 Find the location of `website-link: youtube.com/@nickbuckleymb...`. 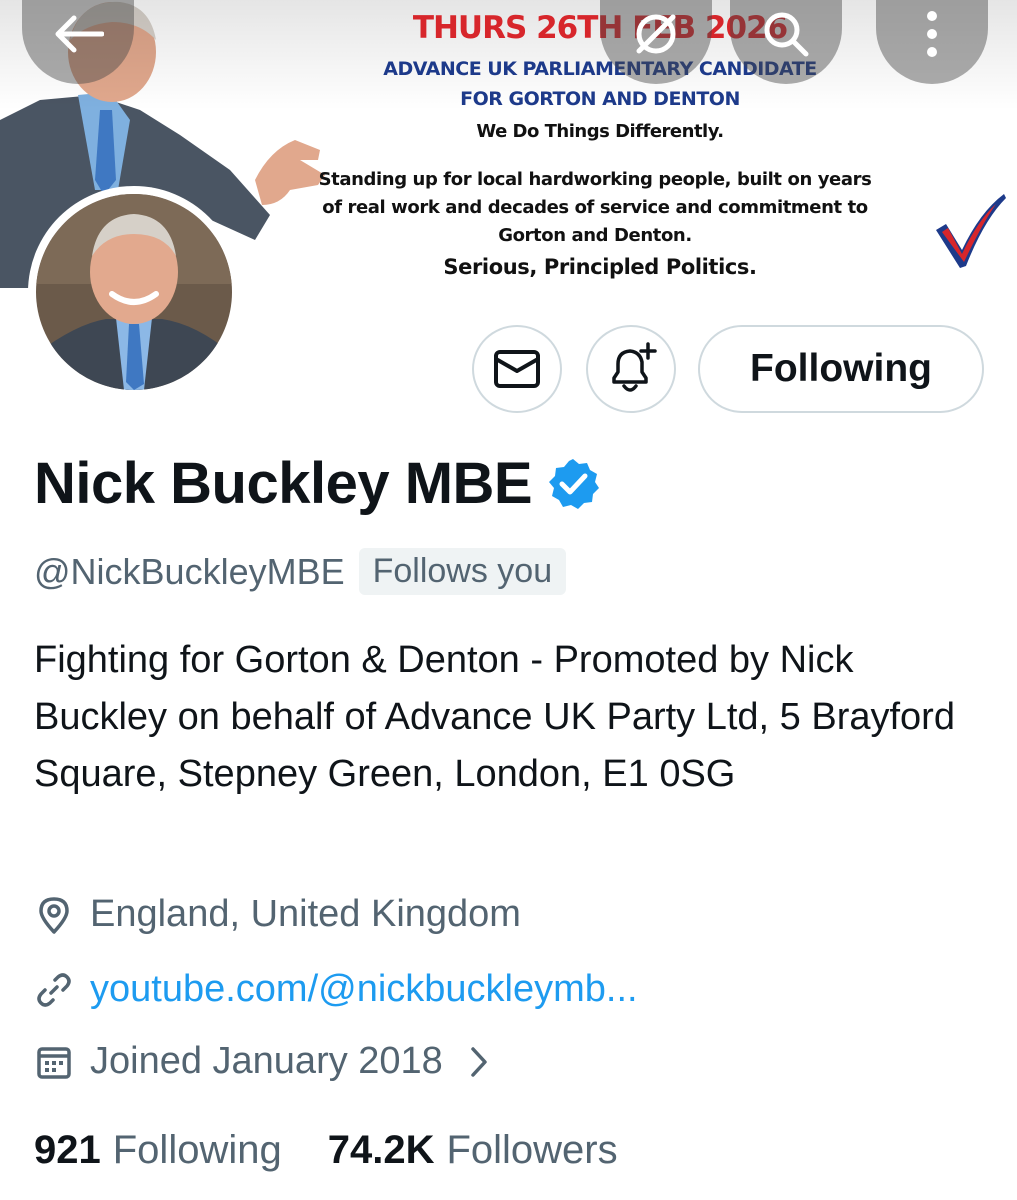

website-link: youtube.com/@nickbuckleymb... is located at coordinates (364, 989).